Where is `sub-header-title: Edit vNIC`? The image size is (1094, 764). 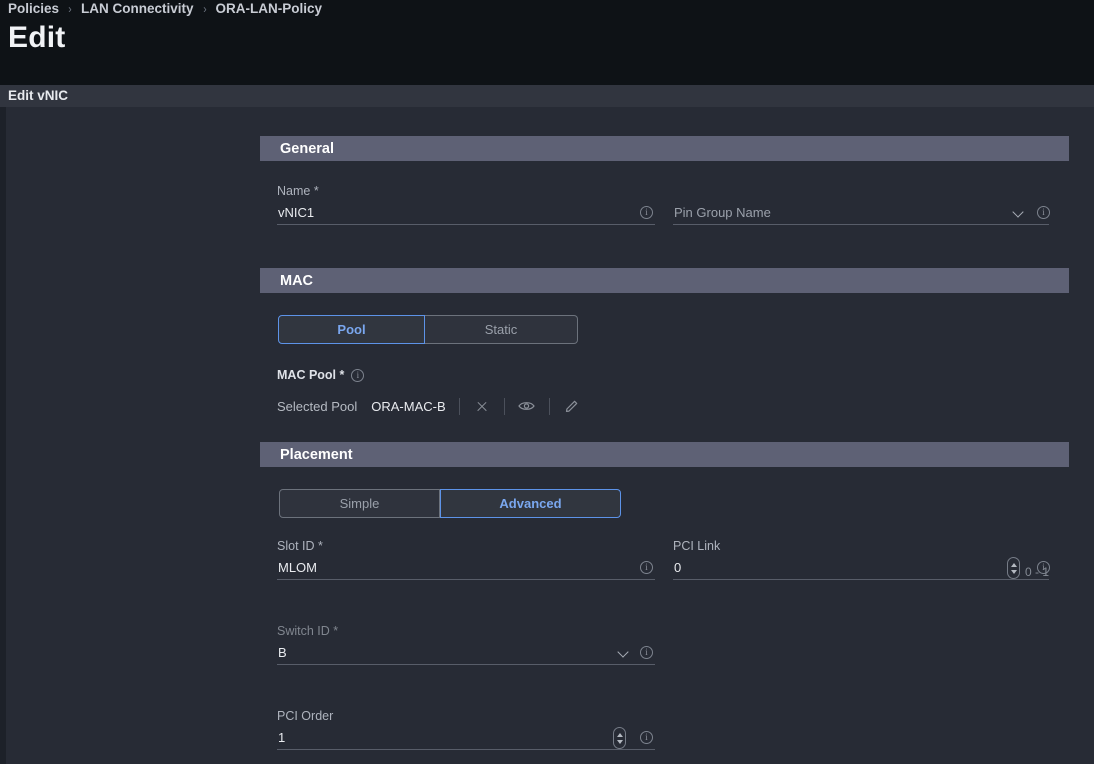
sub-header-title: Edit vNIC is located at coordinates (38, 95).